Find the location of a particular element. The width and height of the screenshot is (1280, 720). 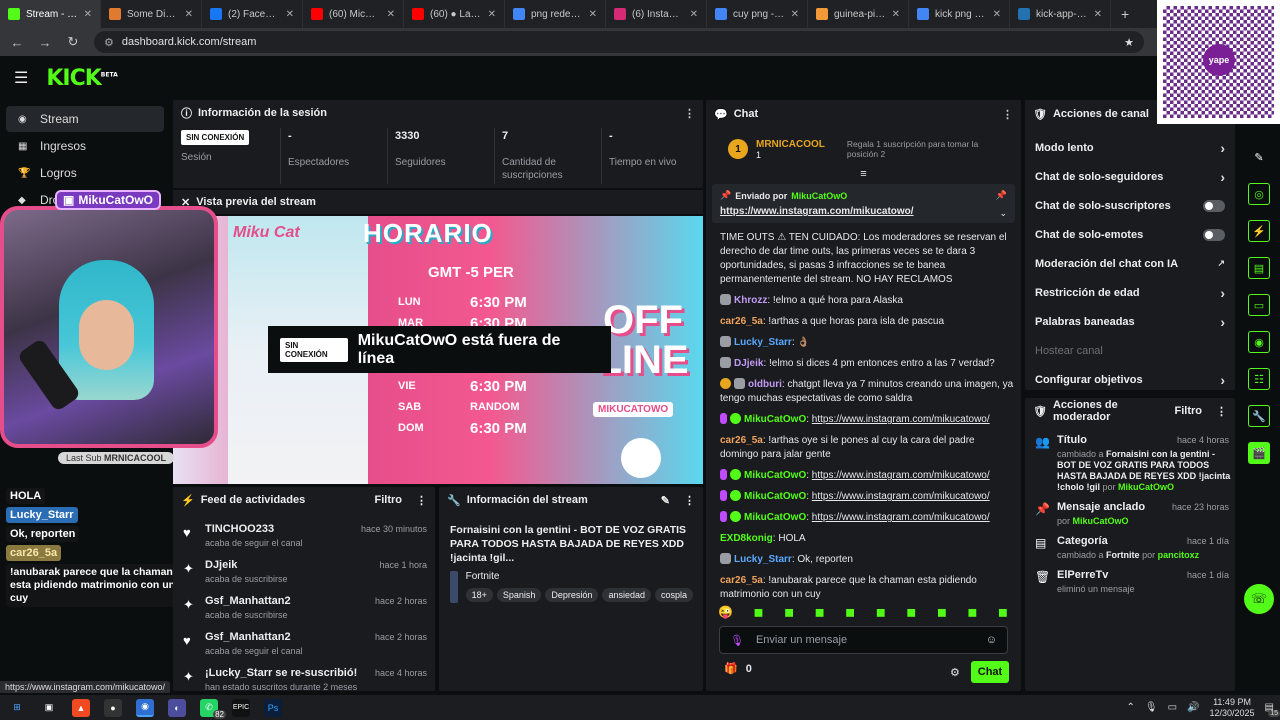

channel-action-modo-lento: Modo lento › is located at coordinates (1130, 147).